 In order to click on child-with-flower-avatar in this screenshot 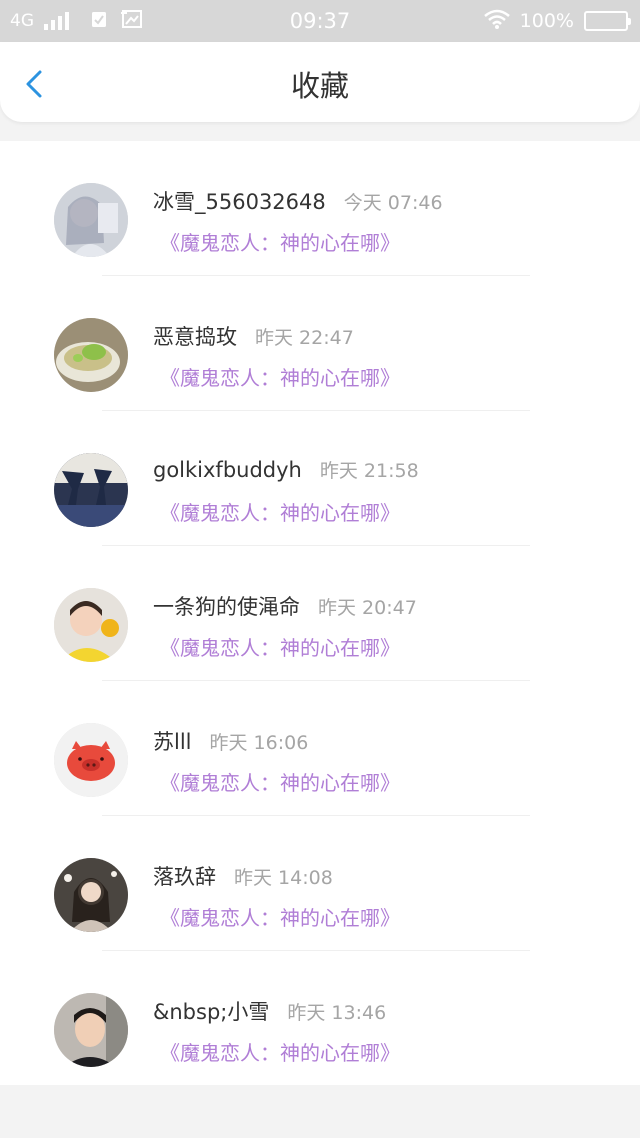, I will do `click(91, 625)`.